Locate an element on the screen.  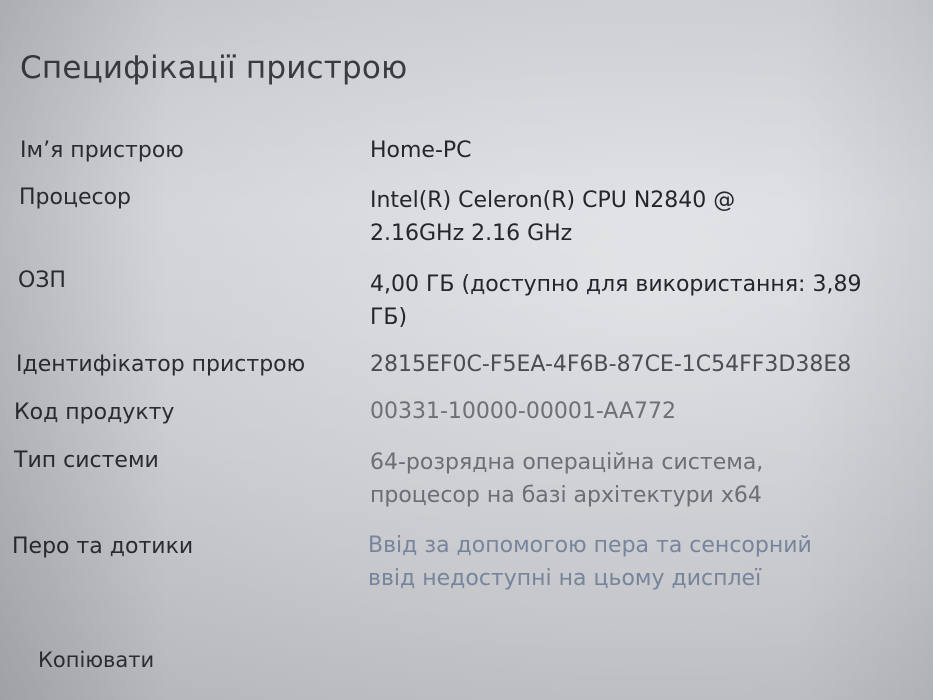
spec-value-line: Ввід за допомогою пера та сенсорний is located at coordinates (590, 545).